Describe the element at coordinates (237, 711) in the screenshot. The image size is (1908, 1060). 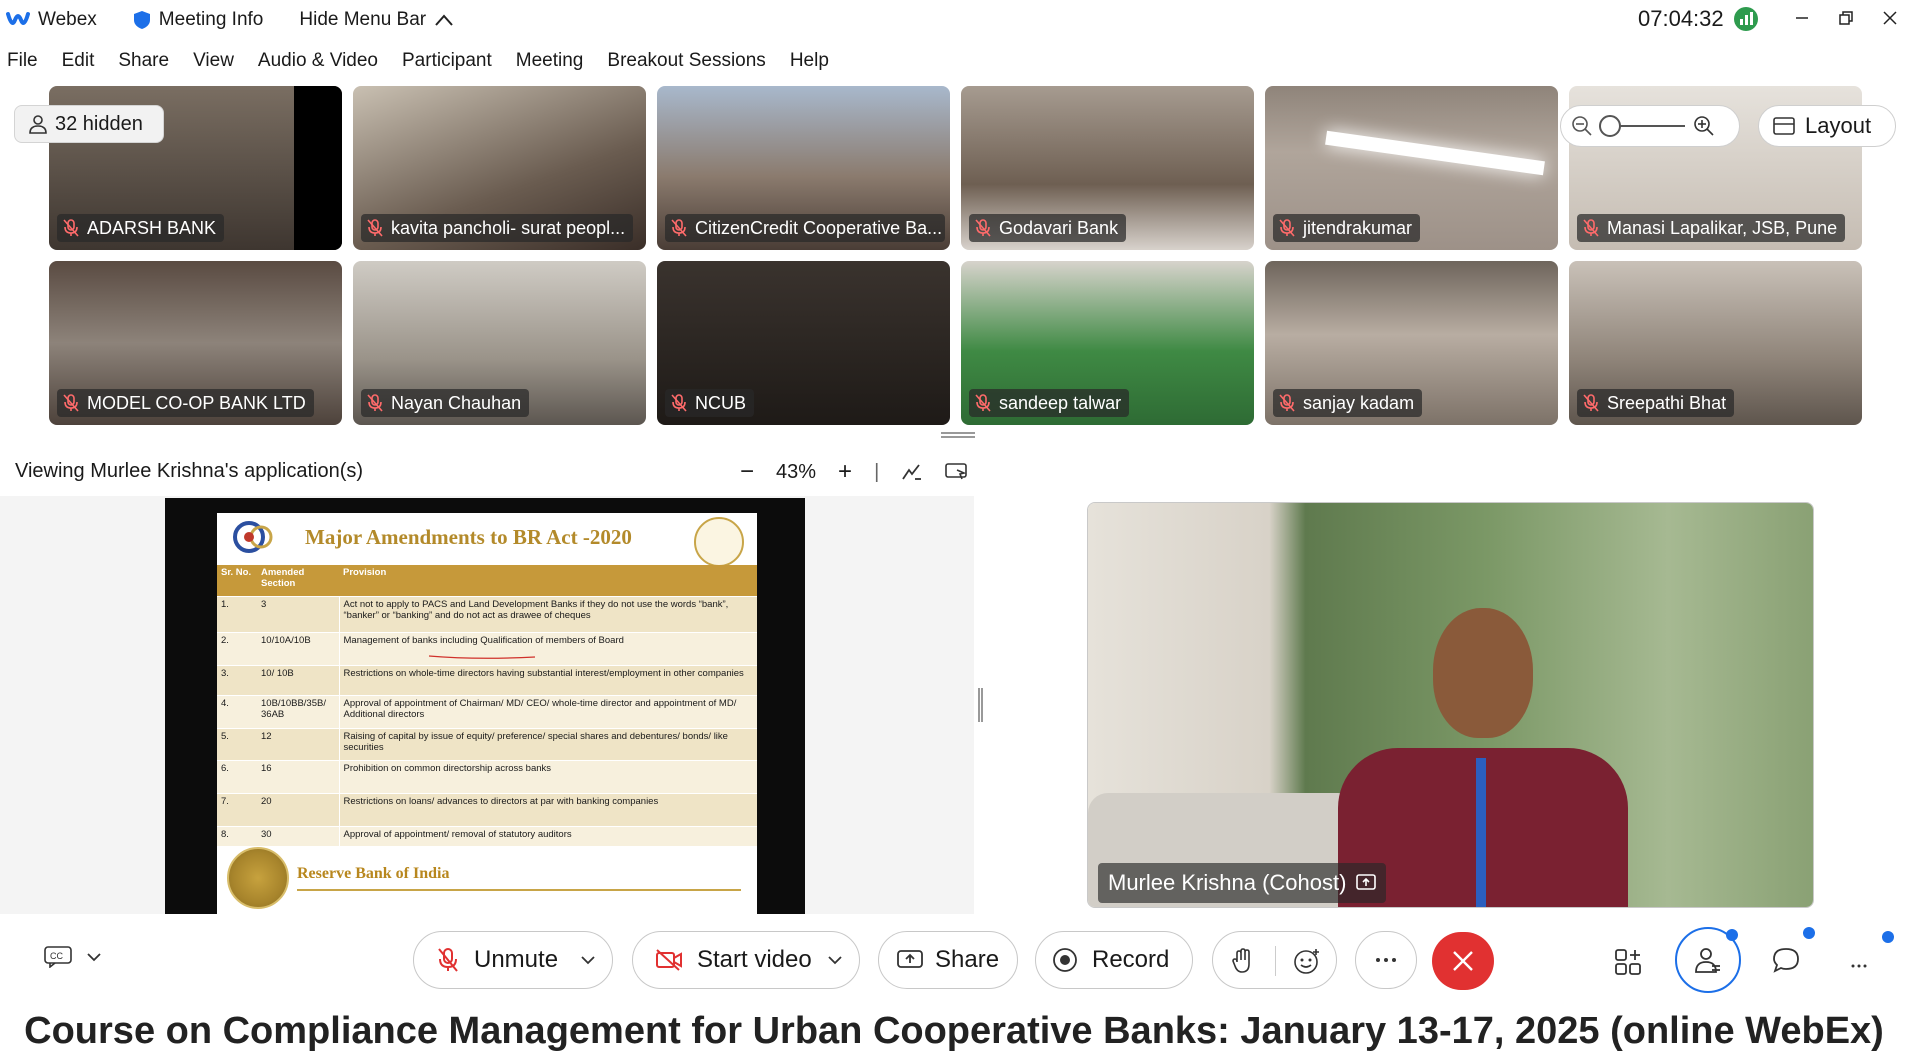
I see `row-number: 4.` at that location.